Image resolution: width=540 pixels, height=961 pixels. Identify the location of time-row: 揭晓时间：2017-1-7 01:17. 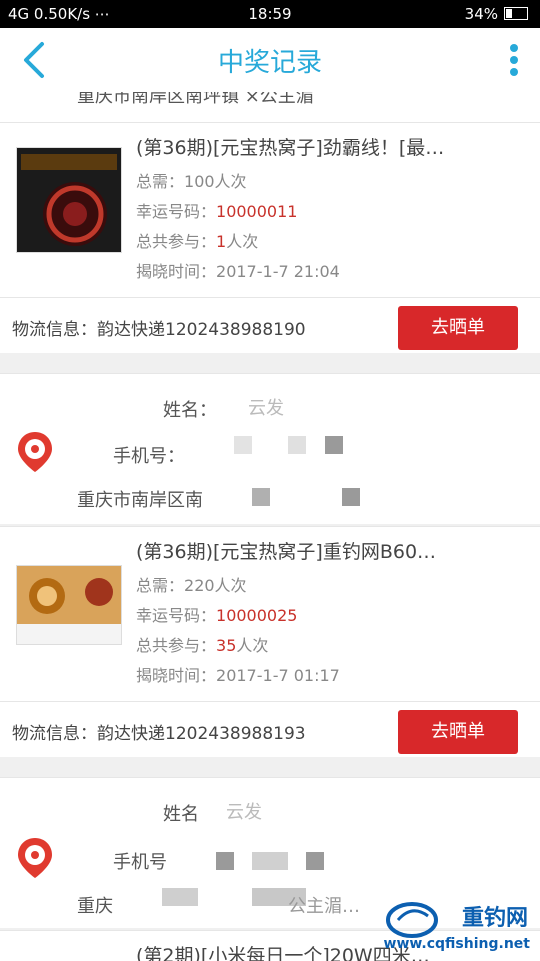
(238, 674).